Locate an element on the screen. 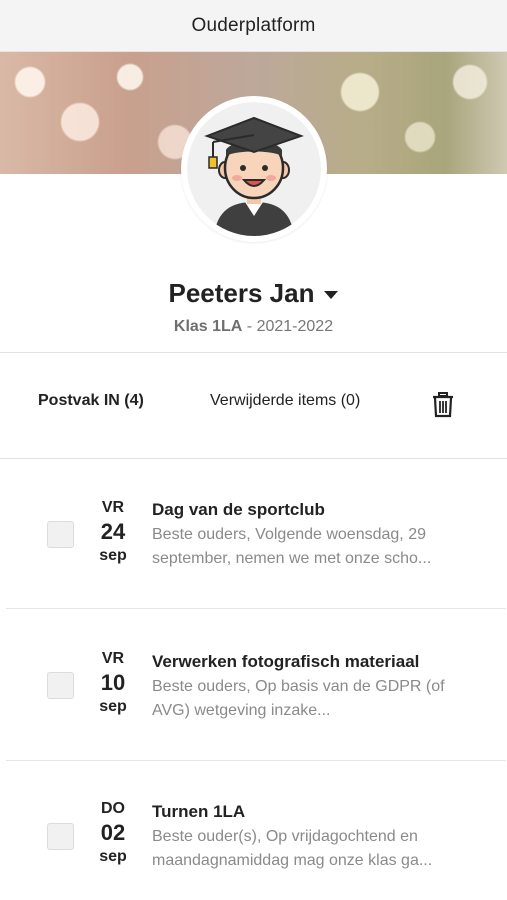 The height and width of the screenshot is (900, 507). app-title: Ouderplatform is located at coordinates (253, 25).